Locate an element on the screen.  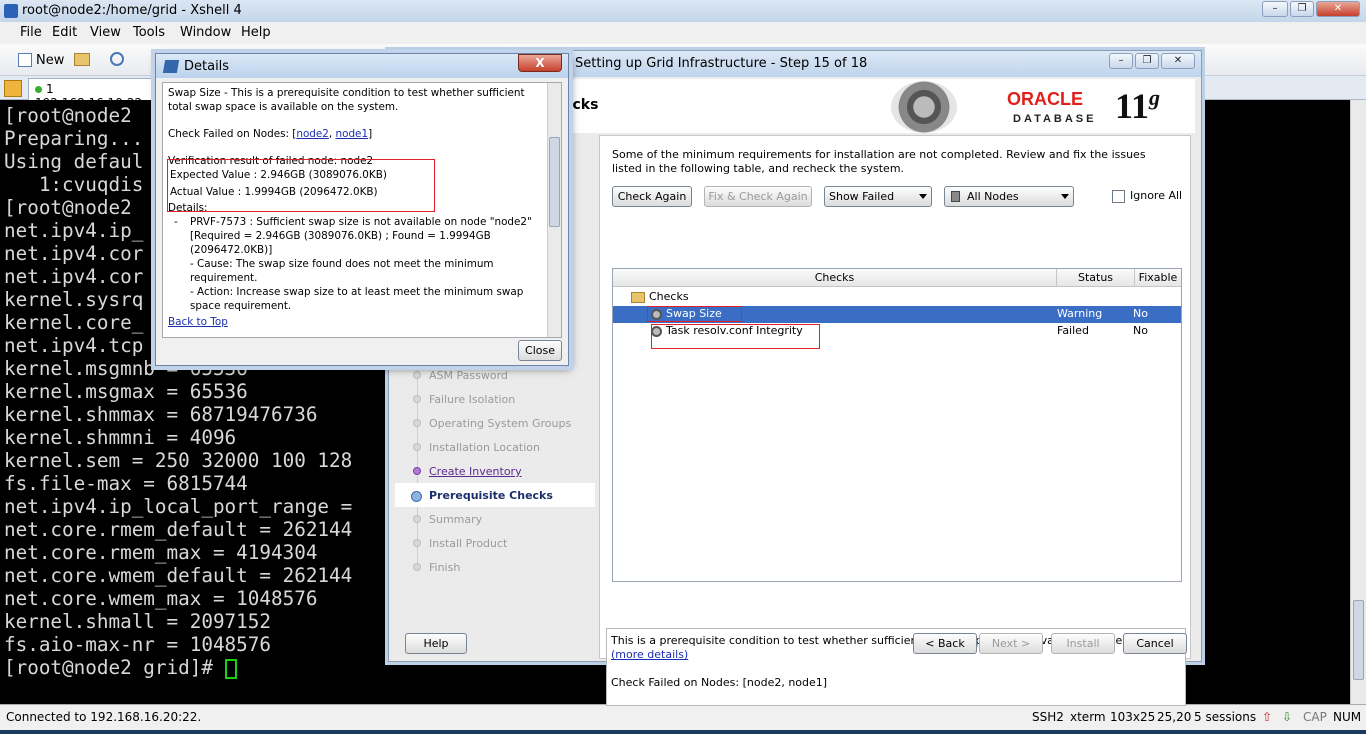
java-icon is located at coordinates (171, 66).